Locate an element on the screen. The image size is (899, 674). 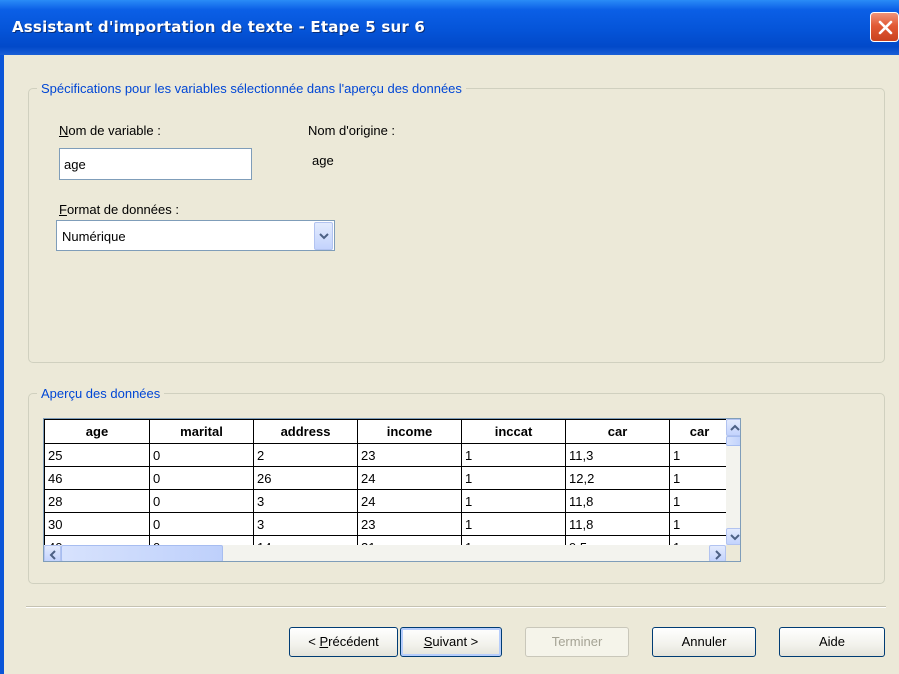
arrow-left-icon is located at coordinates (52, 555).